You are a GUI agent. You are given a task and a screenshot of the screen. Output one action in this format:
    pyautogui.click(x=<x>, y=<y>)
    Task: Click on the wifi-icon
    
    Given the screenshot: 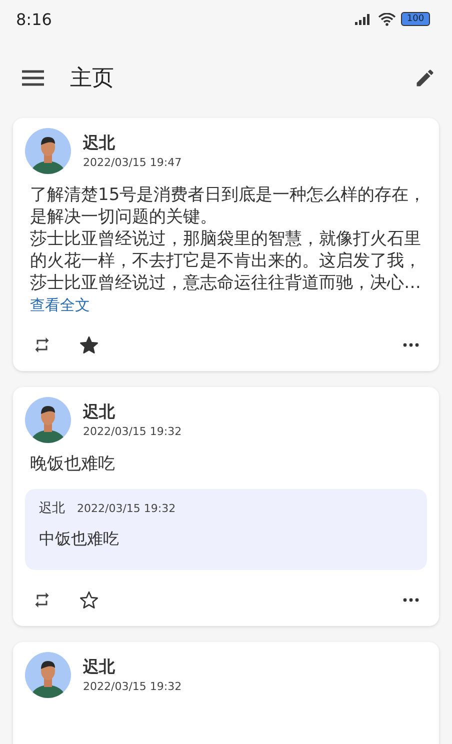 What is the action you would take?
    pyautogui.click(x=387, y=19)
    